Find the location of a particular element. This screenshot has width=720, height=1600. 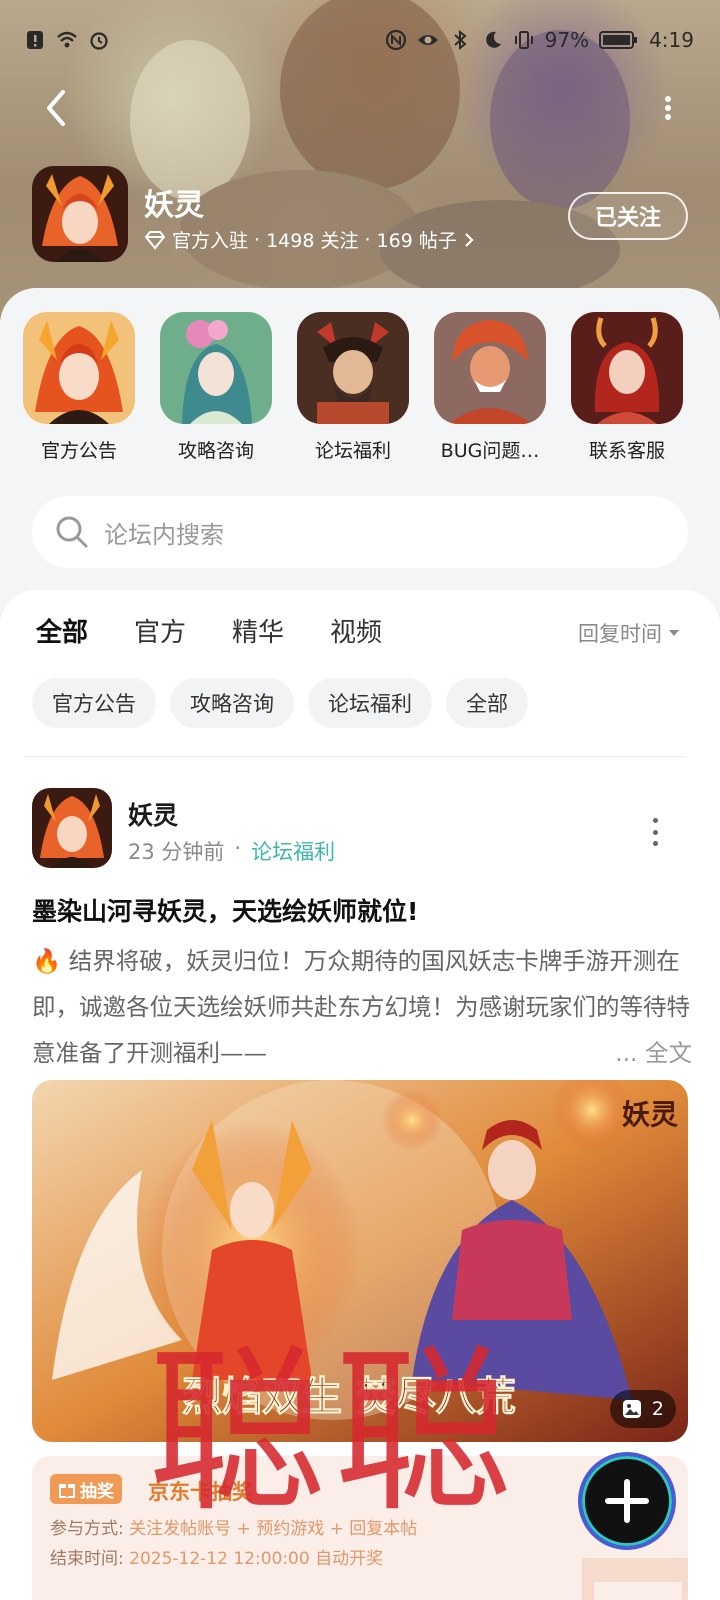

forum-stats: 官方入驻 · 1498 关注 · 169 帖子 is located at coordinates (309, 239).